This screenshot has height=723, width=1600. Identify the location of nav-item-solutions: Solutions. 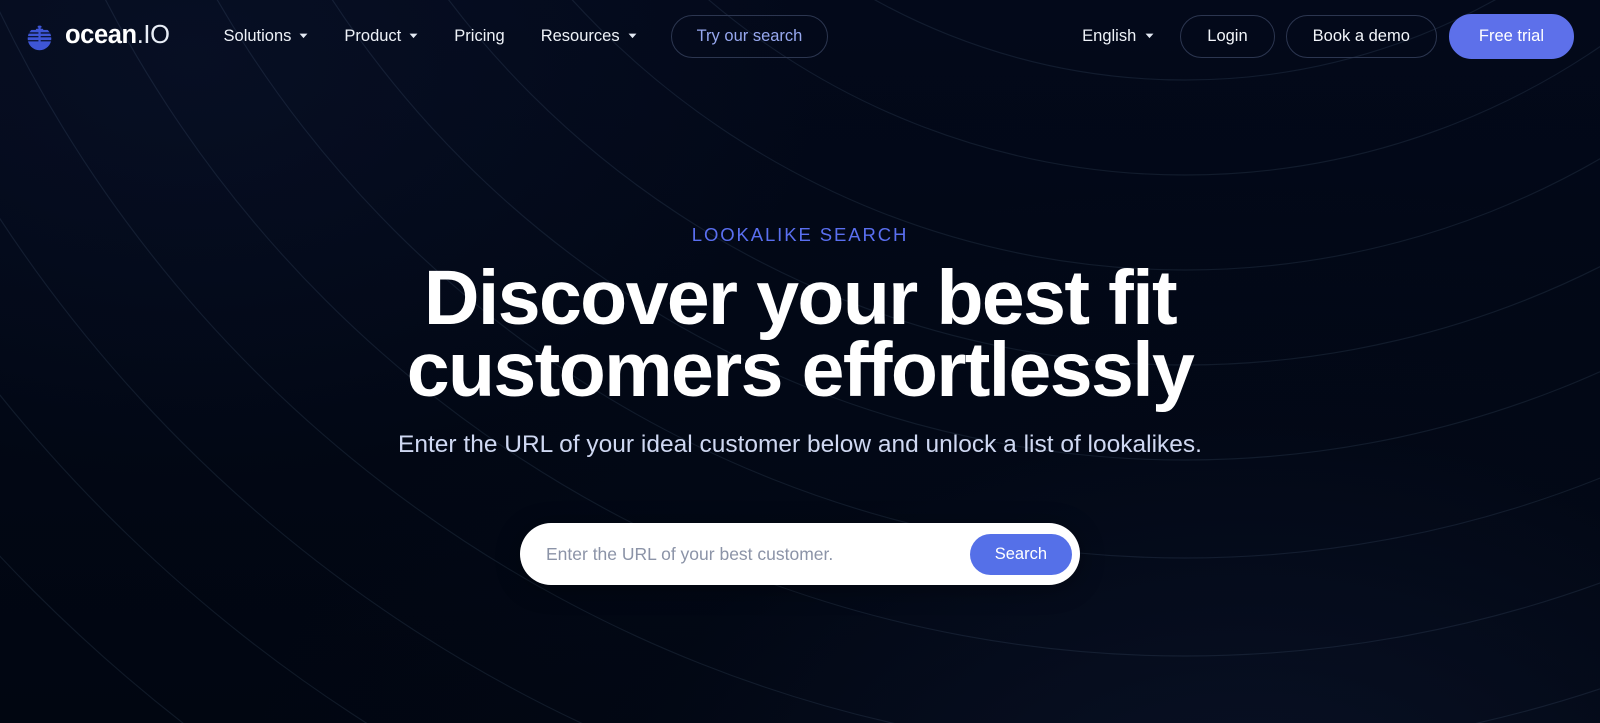
(266, 36).